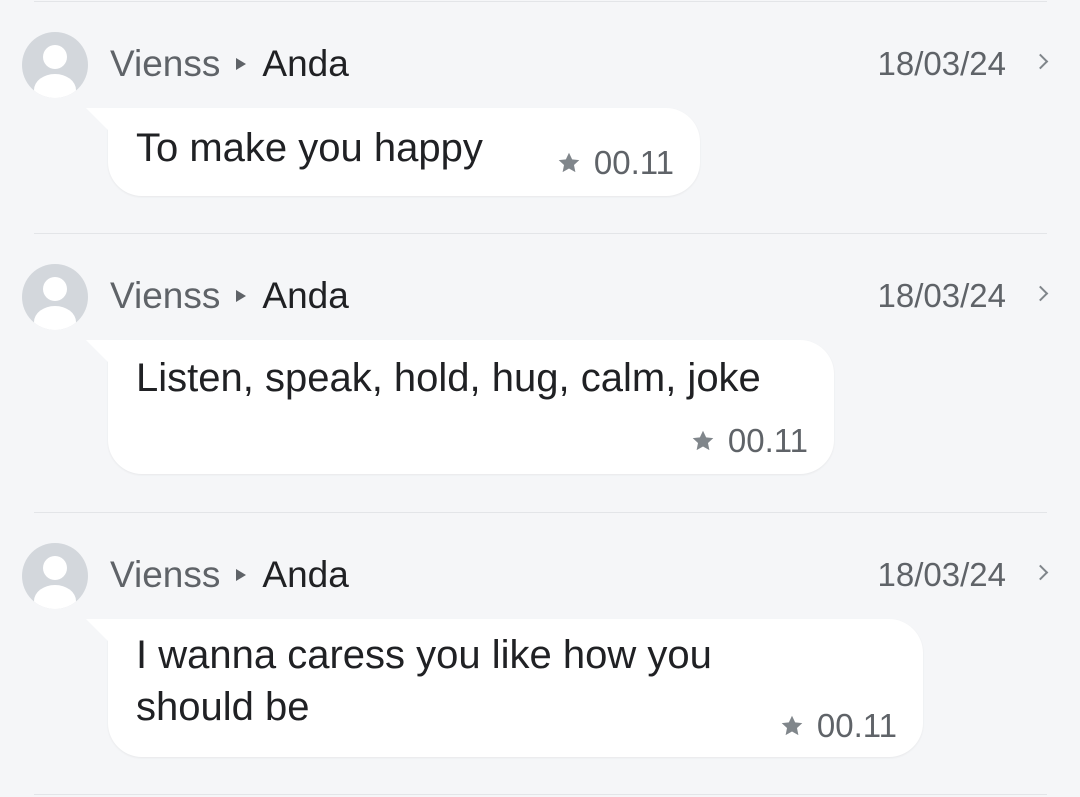  I want to click on message-text: Listen, speak, hold, hug, calm, joke, so click(448, 378).